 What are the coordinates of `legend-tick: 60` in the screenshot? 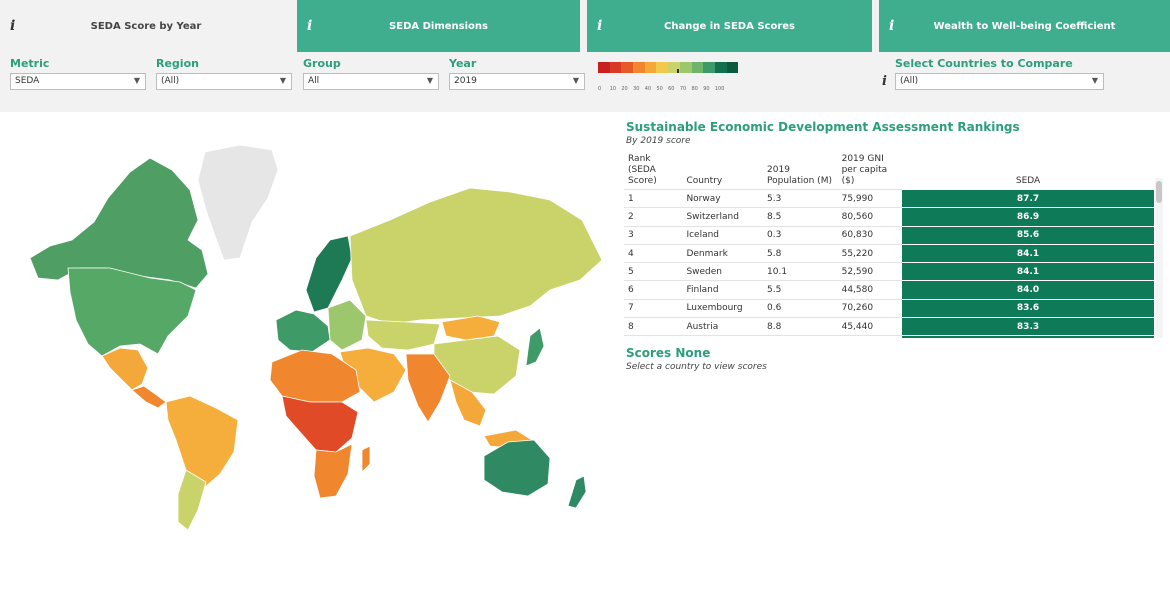 It's located at (671, 89).